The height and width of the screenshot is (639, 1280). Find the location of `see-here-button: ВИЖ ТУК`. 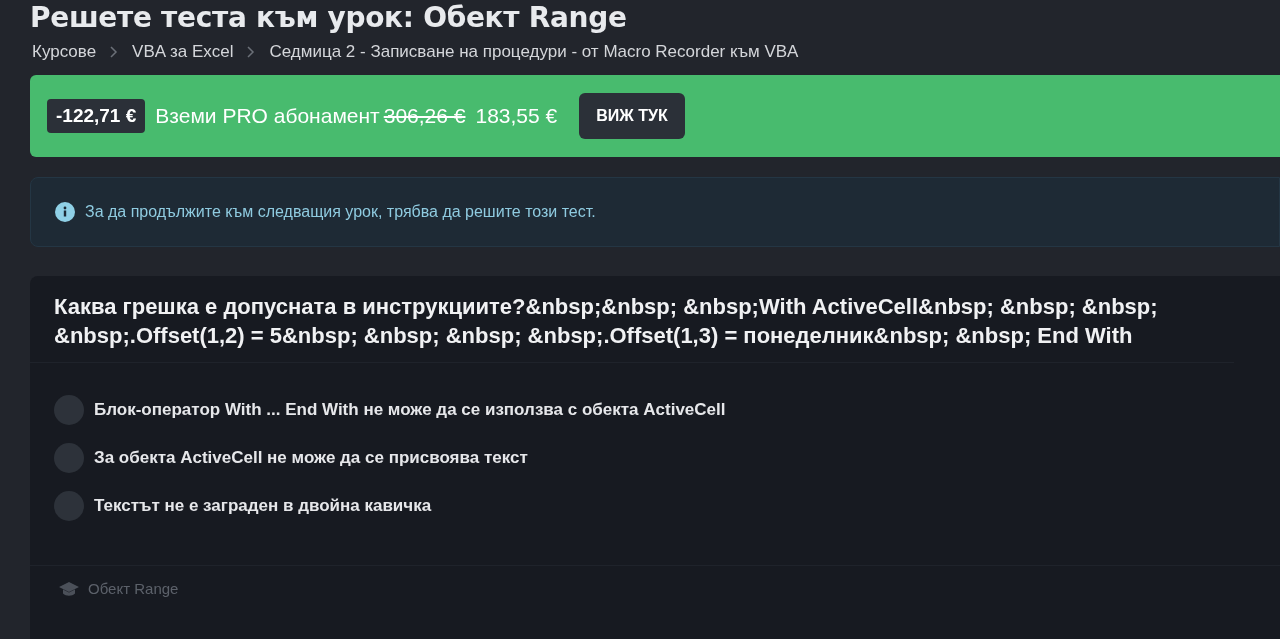

see-here-button: ВИЖ ТУК is located at coordinates (632, 116).